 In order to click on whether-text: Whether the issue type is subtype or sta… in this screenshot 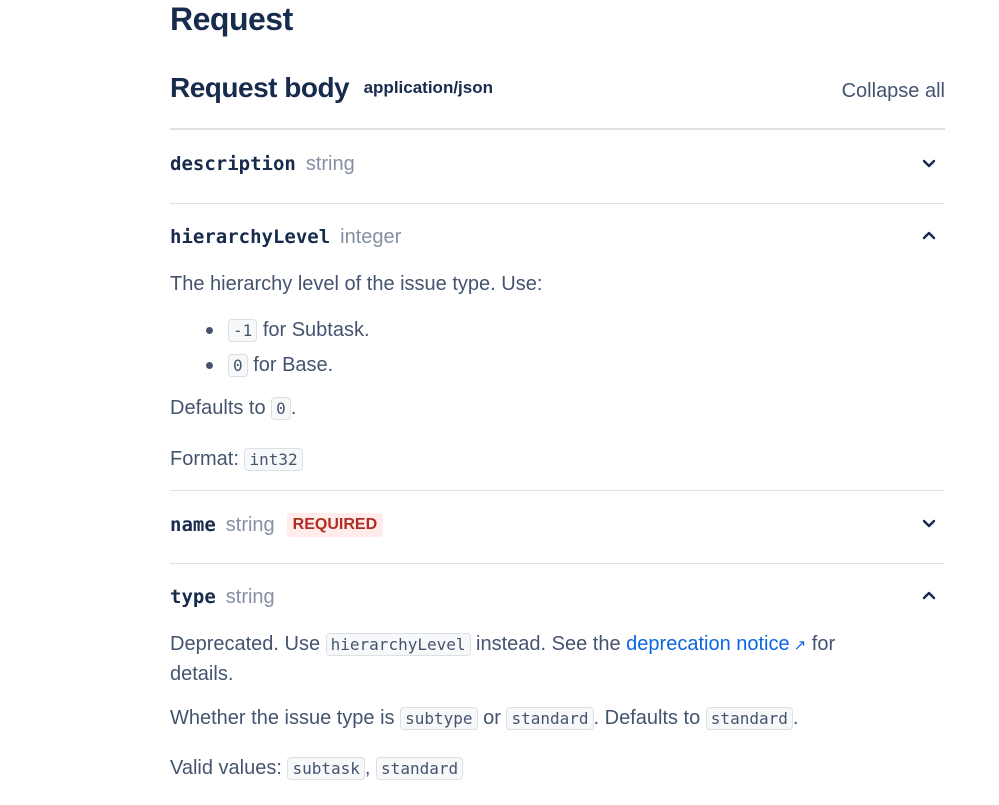, I will do `click(557, 718)`.